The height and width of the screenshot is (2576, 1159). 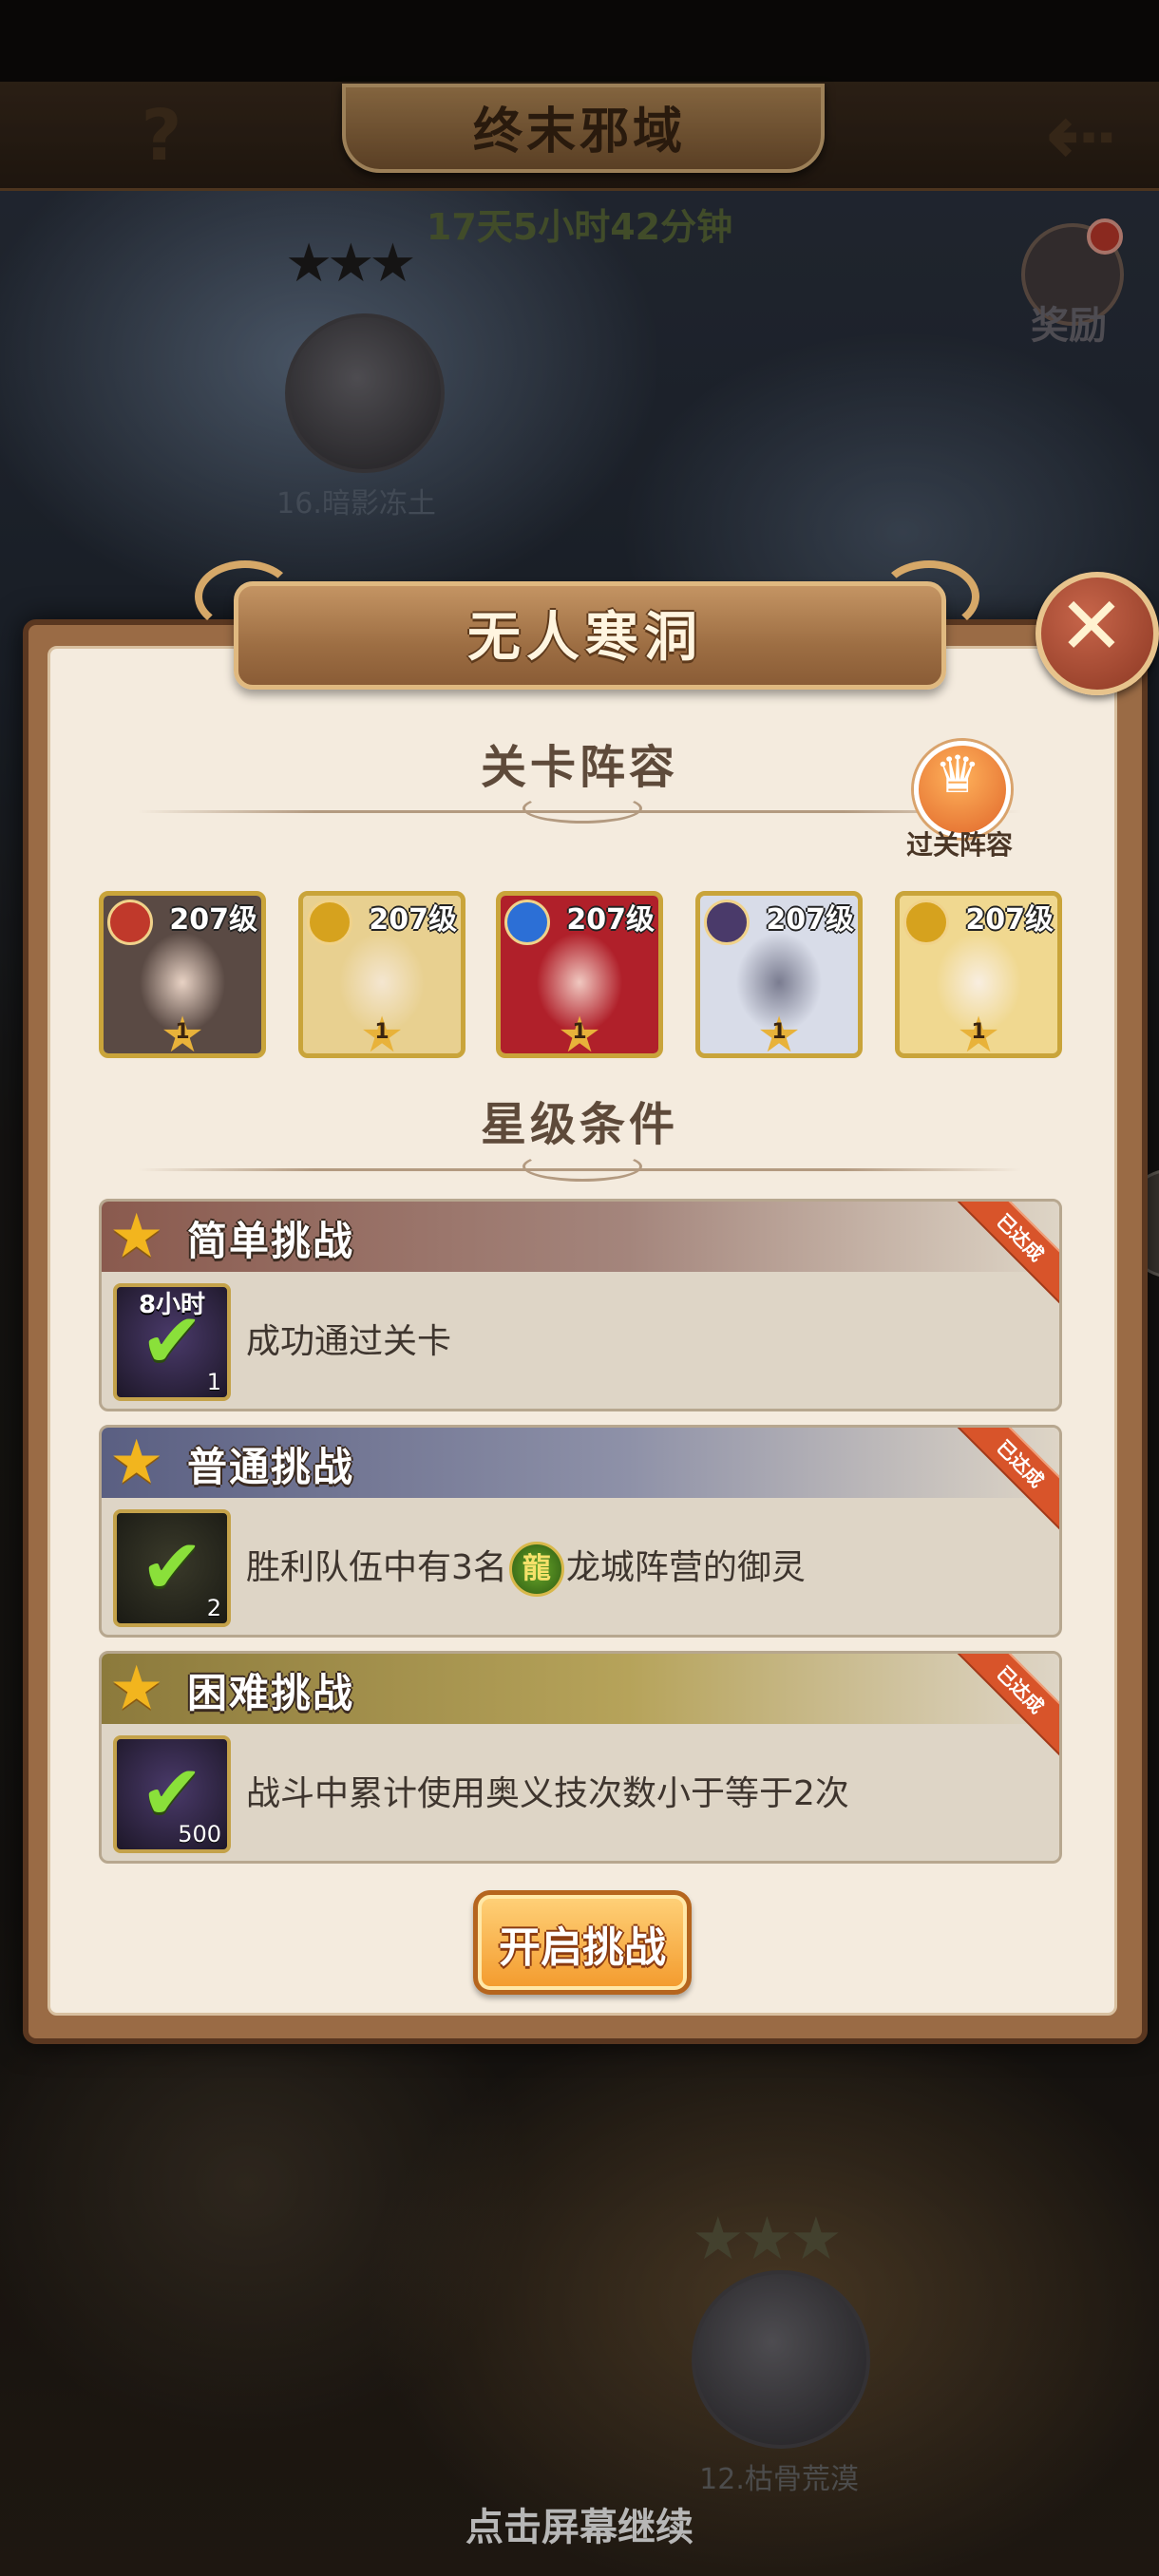 I want to click on dragon-faction-icon: 龍, so click(x=536, y=1569).